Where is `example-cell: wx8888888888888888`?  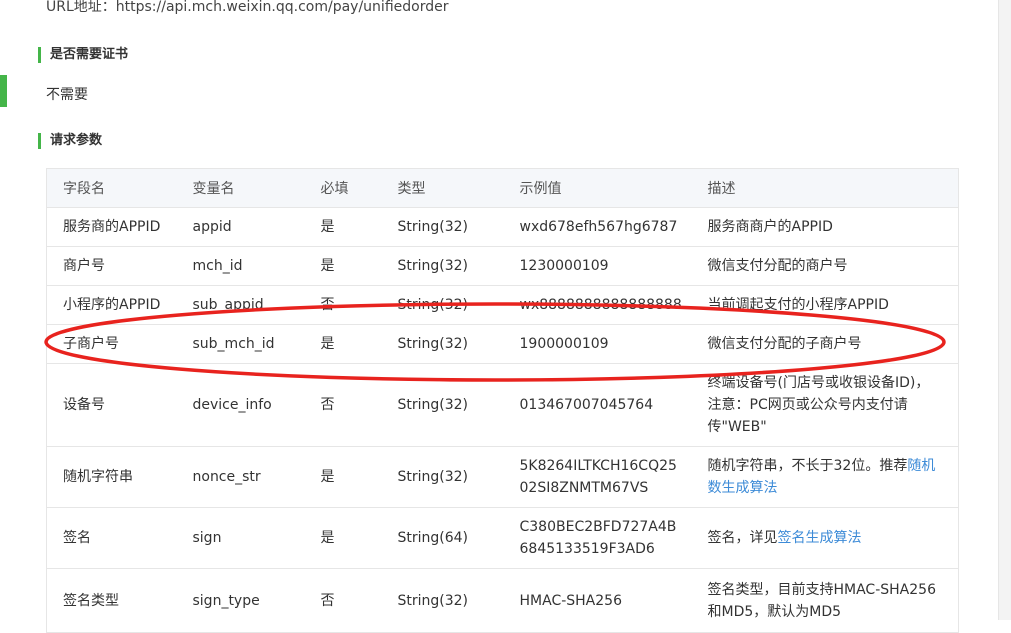 example-cell: wx8888888888888888 is located at coordinates (597, 305).